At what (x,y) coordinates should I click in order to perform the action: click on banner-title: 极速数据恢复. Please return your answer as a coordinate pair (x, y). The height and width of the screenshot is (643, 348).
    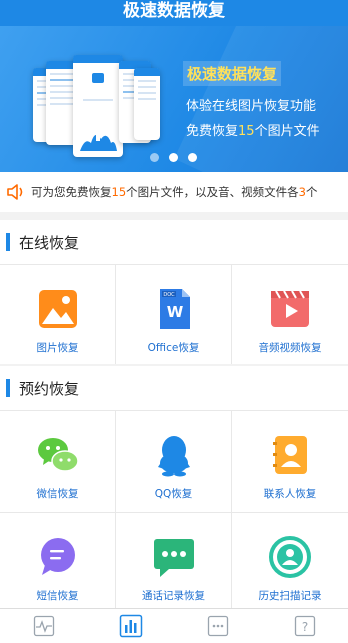
    Looking at the image, I should click on (232, 73).